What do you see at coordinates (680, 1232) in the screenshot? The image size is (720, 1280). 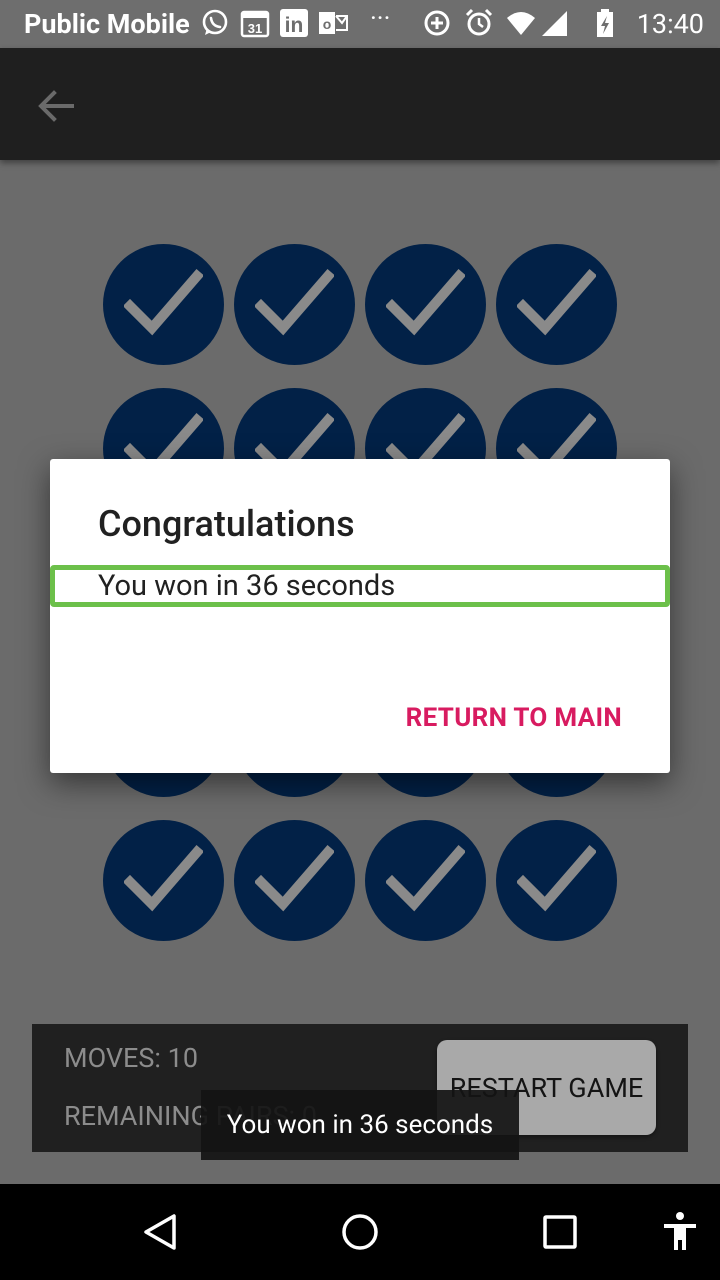 I see `accessibility-icon` at bounding box center [680, 1232].